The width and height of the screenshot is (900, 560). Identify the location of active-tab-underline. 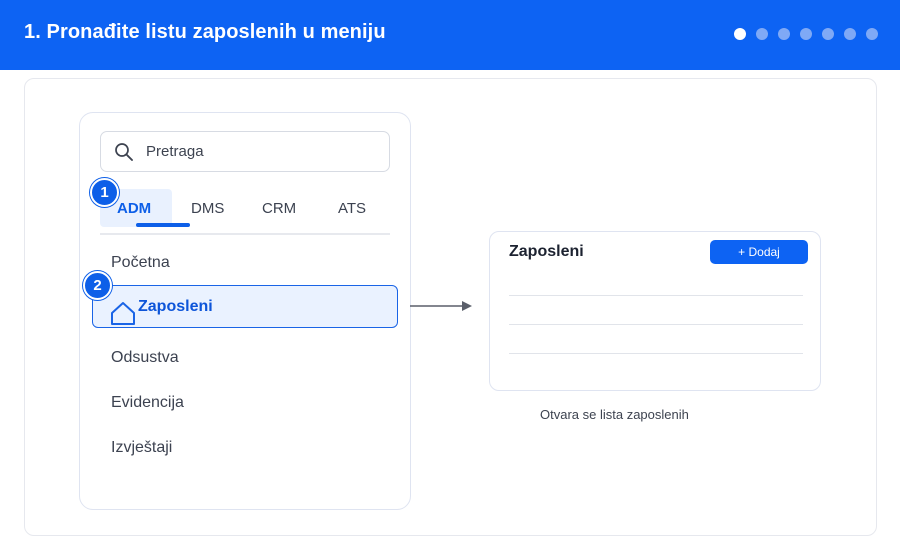
(163, 225).